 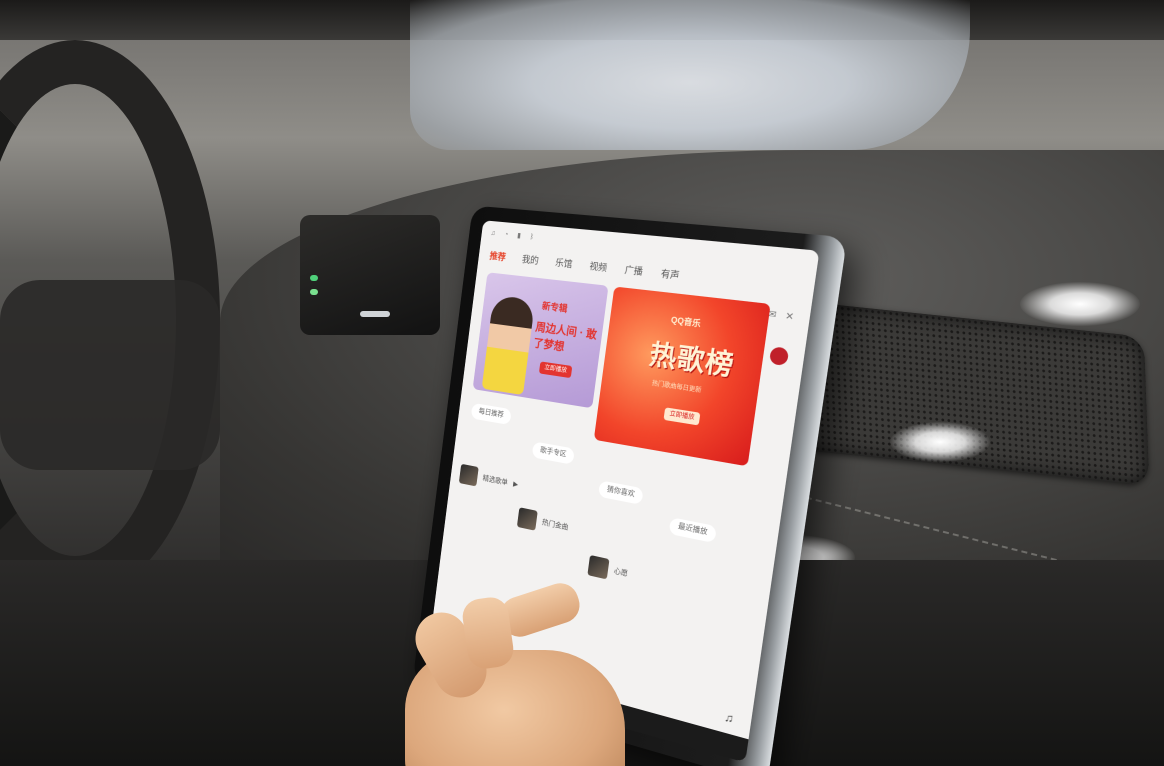 What do you see at coordinates (555, 525) in the screenshot?
I see `song-title: 热门金曲` at bounding box center [555, 525].